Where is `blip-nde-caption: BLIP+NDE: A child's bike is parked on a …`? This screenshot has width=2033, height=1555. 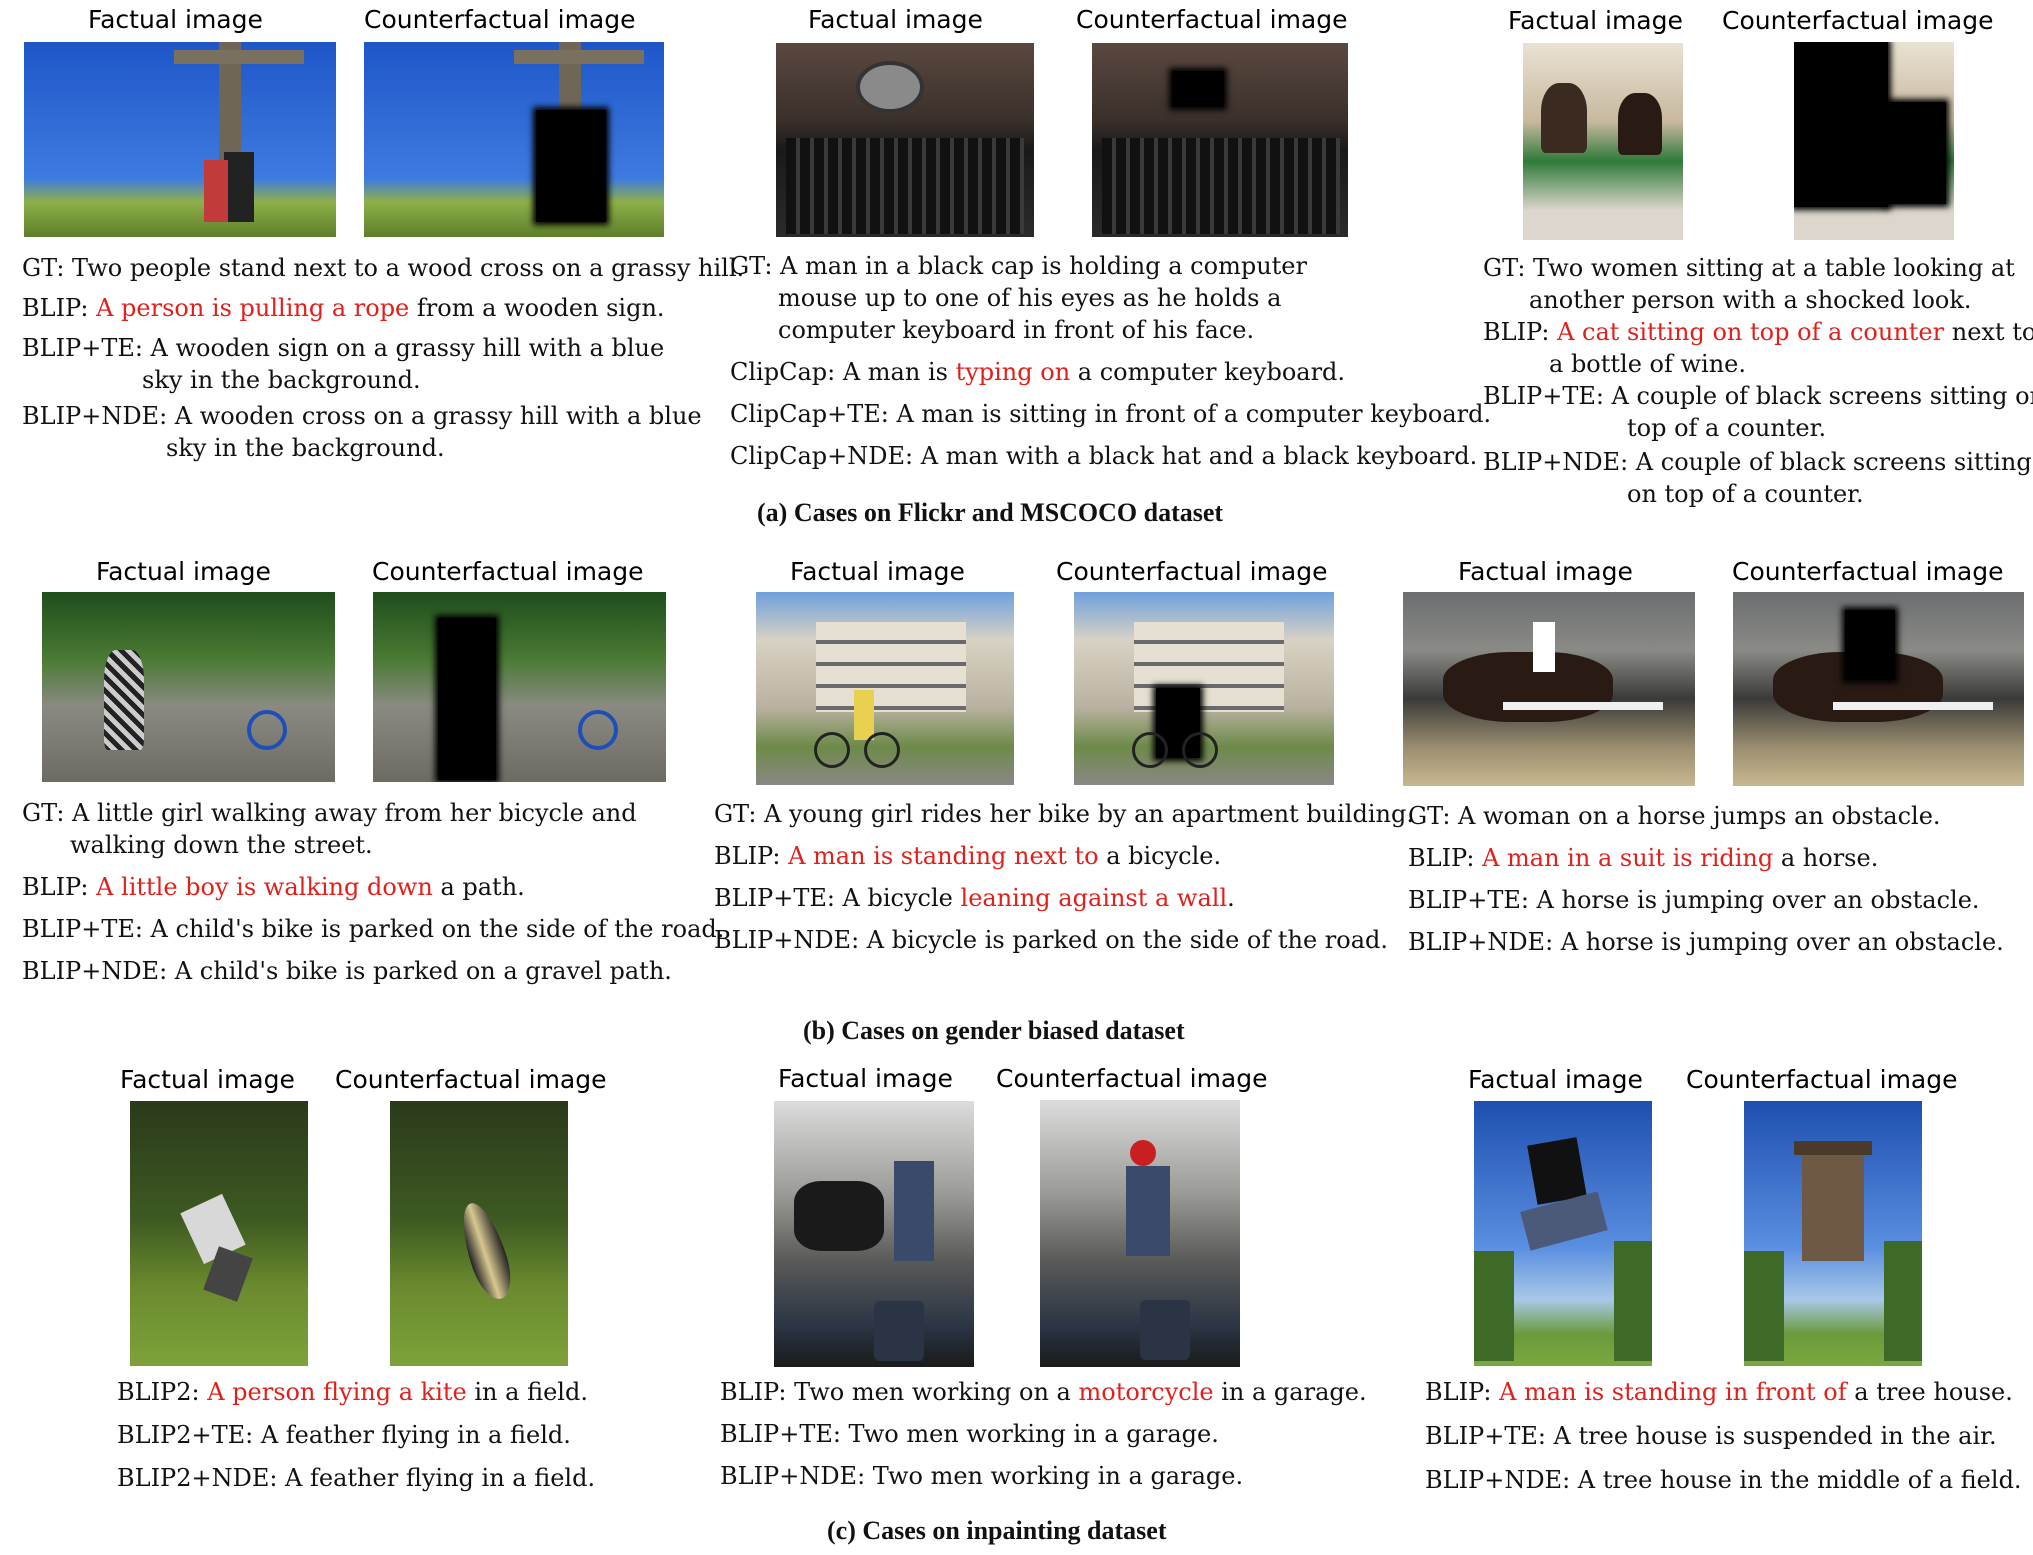 blip-nde-caption: BLIP+NDE: A child's bike is parked on a … is located at coordinates (347, 971).